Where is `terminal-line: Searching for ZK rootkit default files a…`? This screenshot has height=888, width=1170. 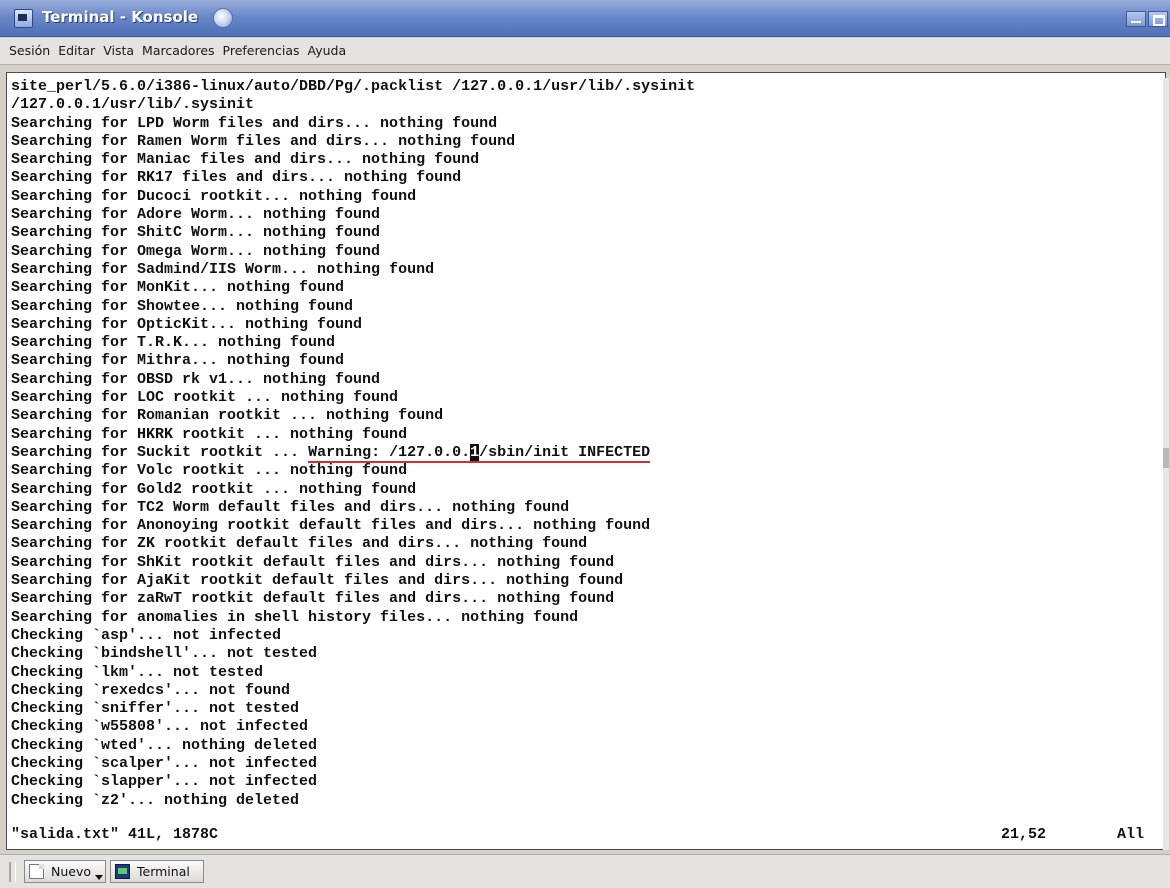
terminal-line: Searching for ZK rootkit default files a… is located at coordinates (299, 544).